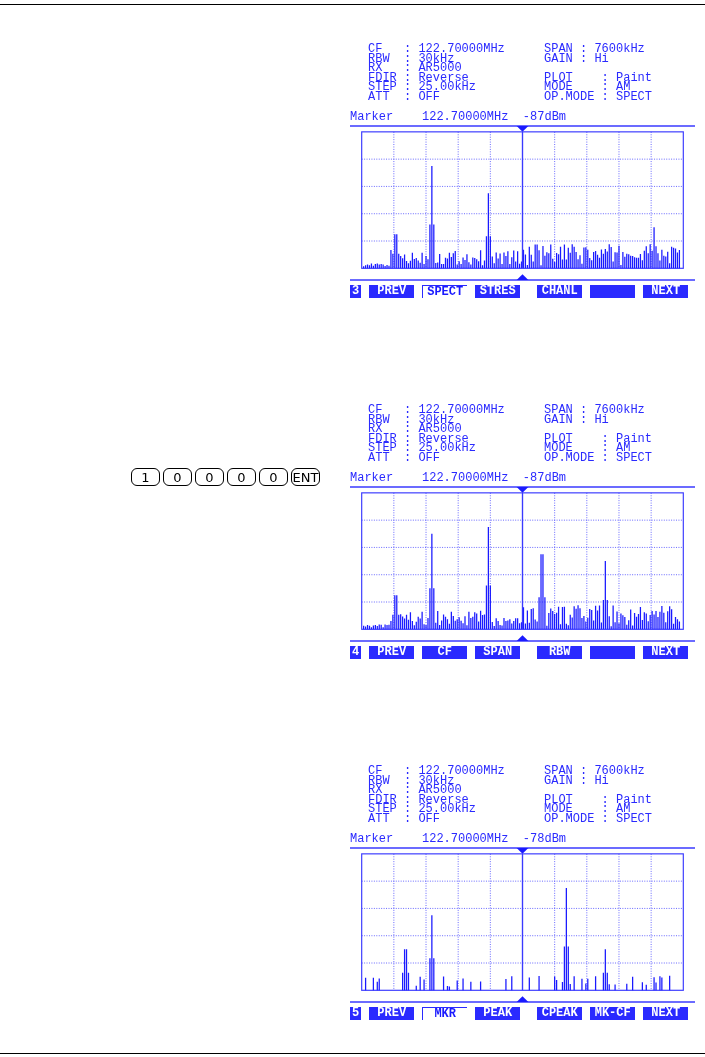 This screenshot has height=1057, width=705. Describe the element at coordinates (356, 291) in the screenshot. I see `page-number: 3` at that location.